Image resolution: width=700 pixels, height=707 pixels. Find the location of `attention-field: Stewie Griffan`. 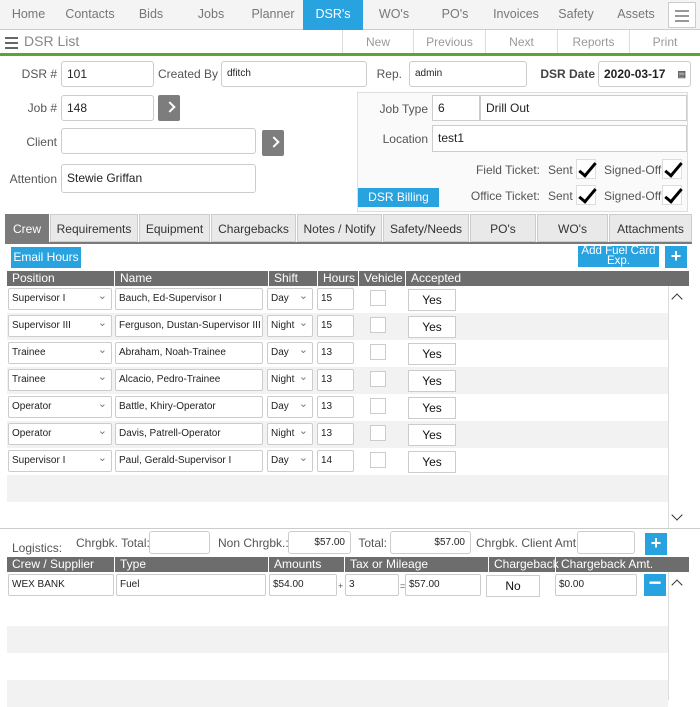

attention-field: Stewie Griffan is located at coordinates (158, 178).